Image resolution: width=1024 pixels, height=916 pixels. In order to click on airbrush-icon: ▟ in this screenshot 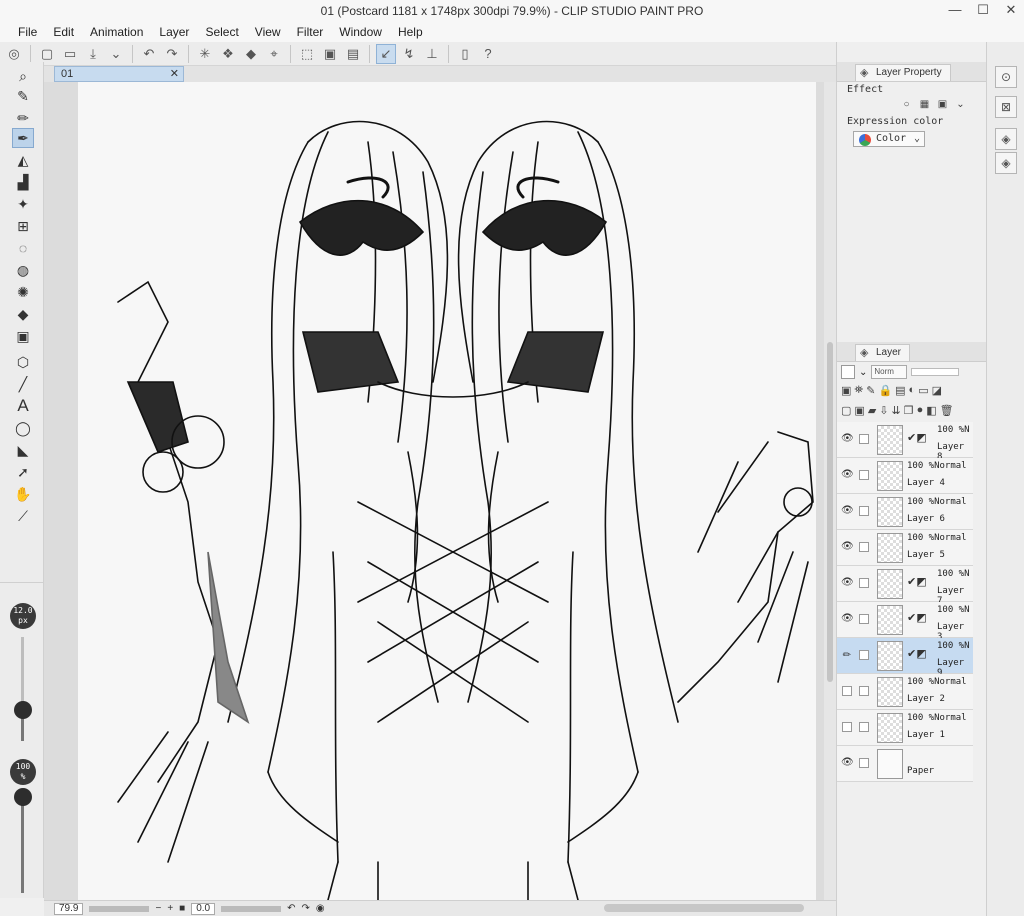, I will do `click(23, 182)`.